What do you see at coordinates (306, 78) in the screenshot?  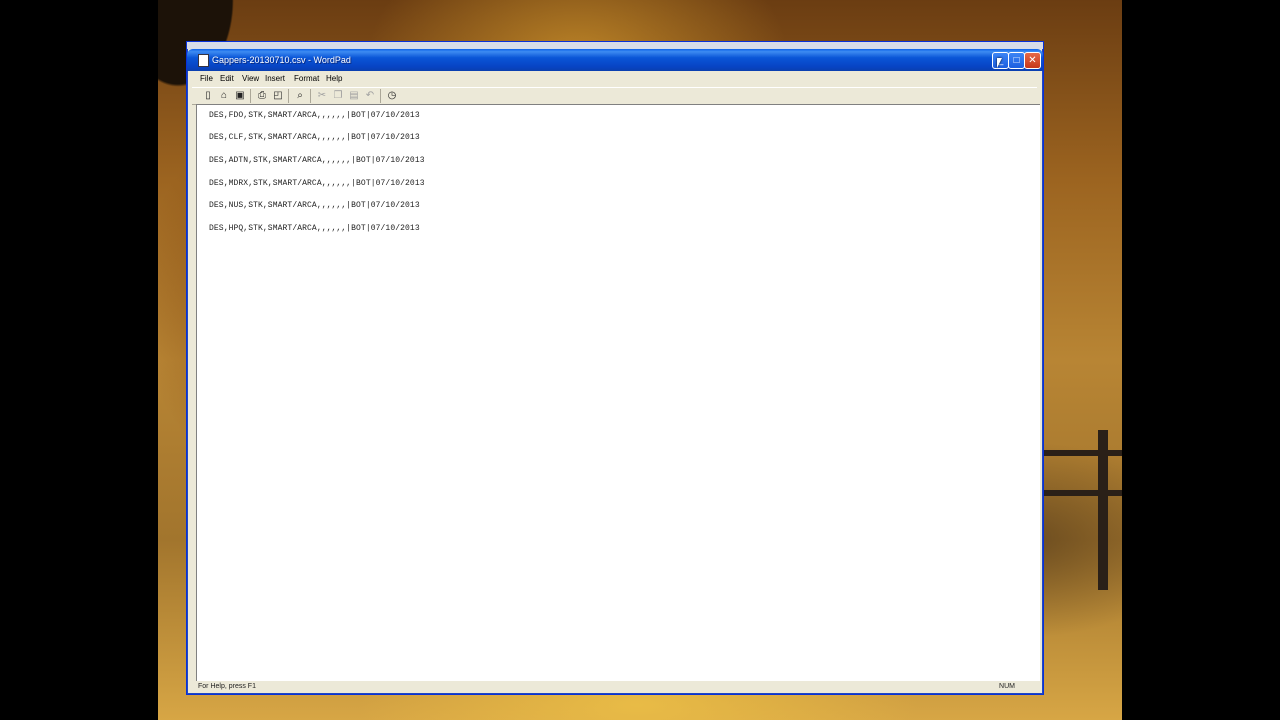 I see `menu-format: Format` at bounding box center [306, 78].